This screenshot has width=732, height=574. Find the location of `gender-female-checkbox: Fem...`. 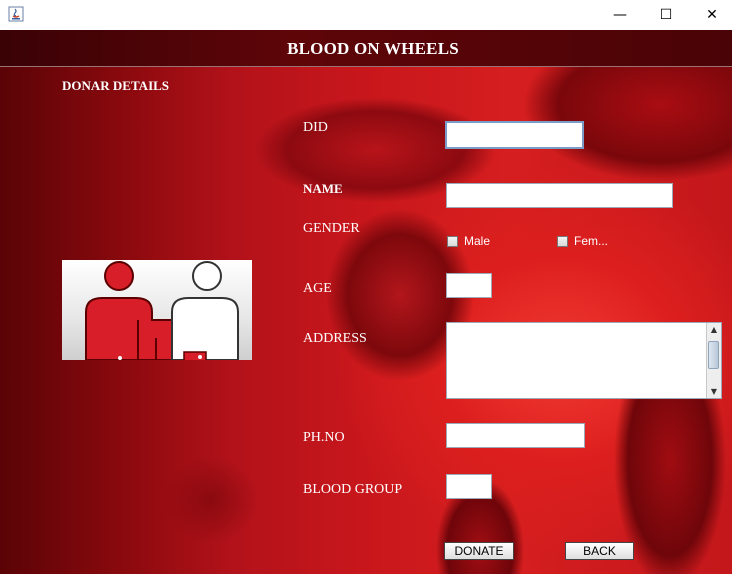

gender-female-checkbox: Fem... is located at coordinates (582, 241).